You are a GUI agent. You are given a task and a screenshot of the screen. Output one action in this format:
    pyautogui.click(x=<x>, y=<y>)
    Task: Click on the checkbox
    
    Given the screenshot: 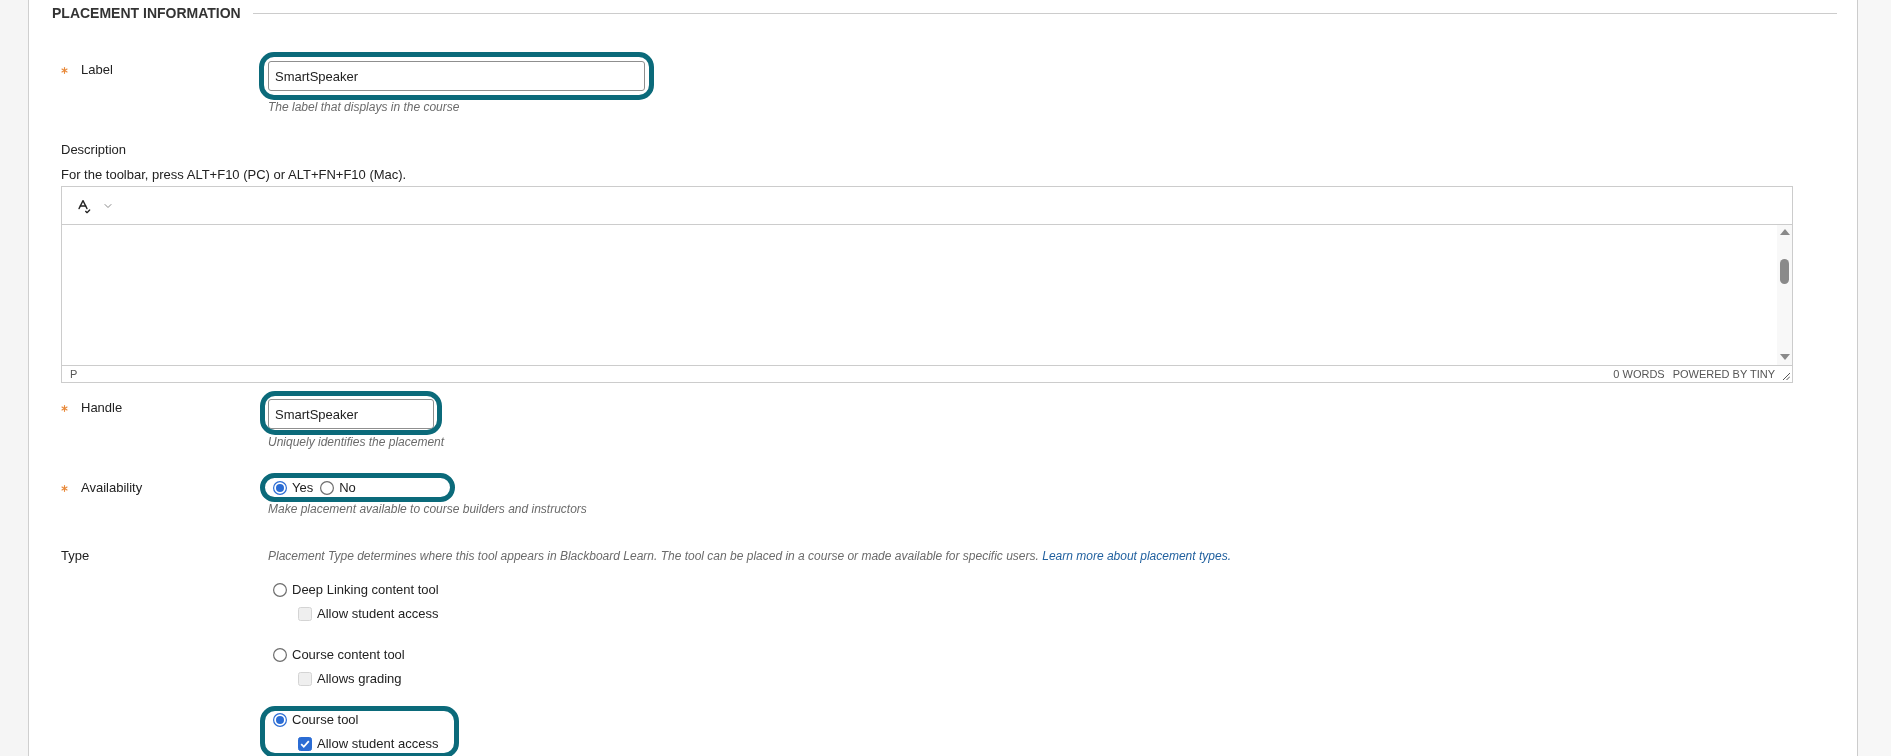 What is the action you would take?
    pyautogui.click(x=305, y=744)
    